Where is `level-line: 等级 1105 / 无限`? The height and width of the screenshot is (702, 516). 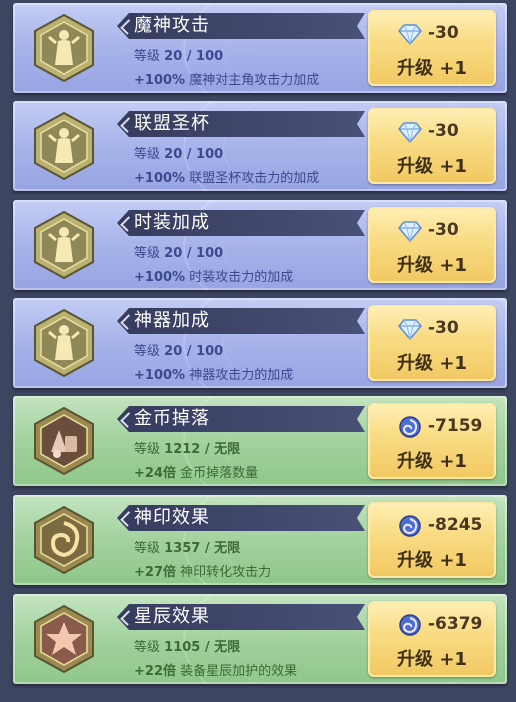
level-line: 等级 1105 / 无限 is located at coordinates (187, 645).